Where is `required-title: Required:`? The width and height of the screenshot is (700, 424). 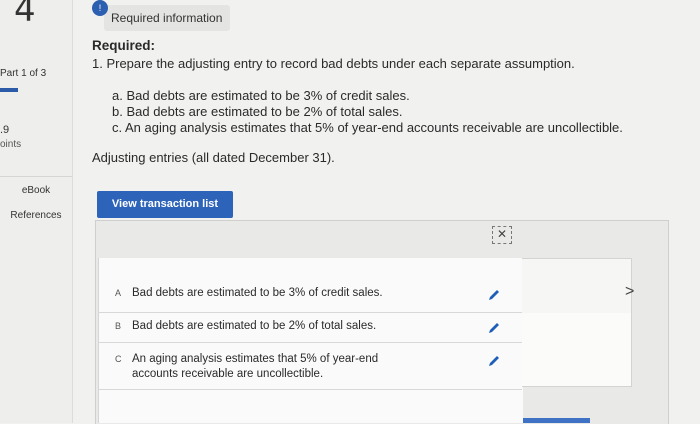
required-title: Required: is located at coordinates (124, 45).